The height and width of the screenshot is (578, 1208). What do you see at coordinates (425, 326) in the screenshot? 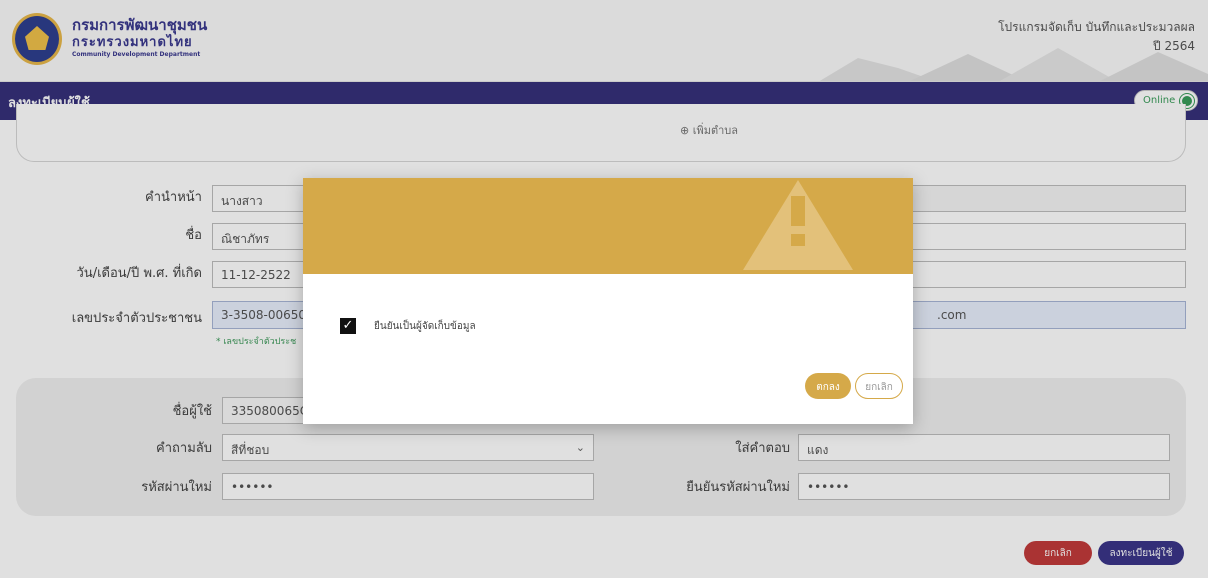
I see `confirm-collector-label: ยืนยันเป็นผู้จัดเก็บข้อมูล` at bounding box center [425, 326].